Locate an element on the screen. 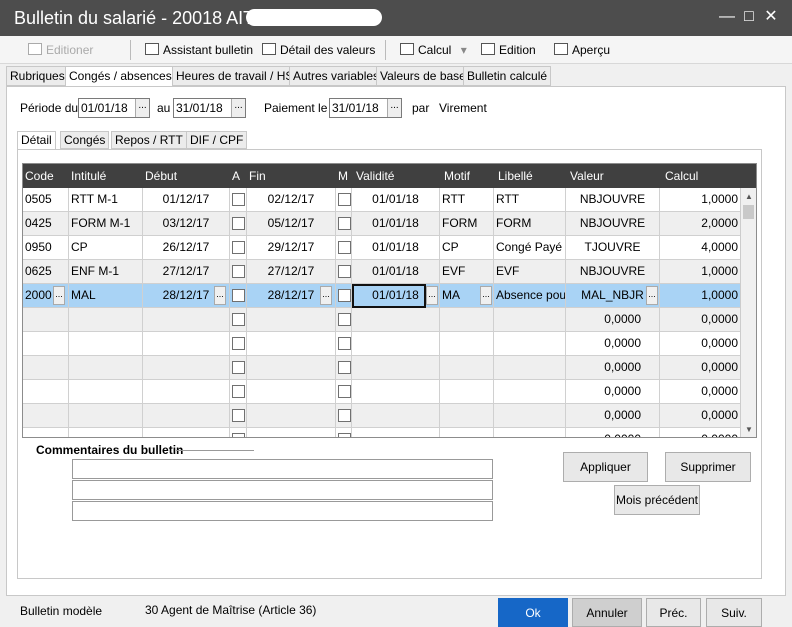  column-header-valeur: Valeur is located at coordinates (586, 176).